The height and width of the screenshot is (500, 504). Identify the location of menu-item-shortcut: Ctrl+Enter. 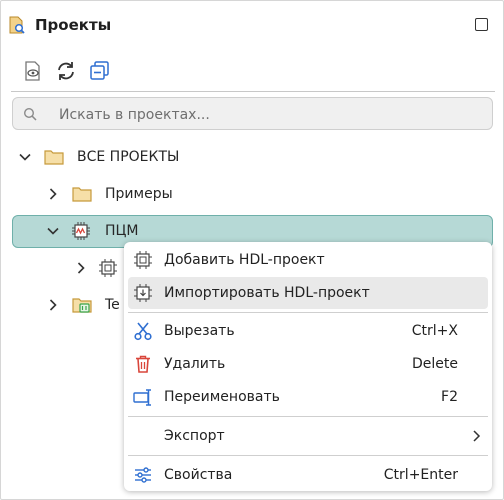
(420, 475).